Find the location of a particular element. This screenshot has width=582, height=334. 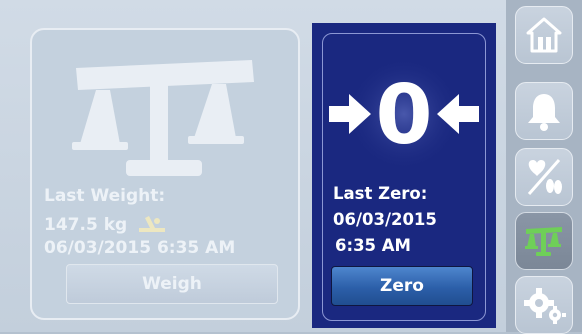

nav-alarm-button is located at coordinates (544, 111).